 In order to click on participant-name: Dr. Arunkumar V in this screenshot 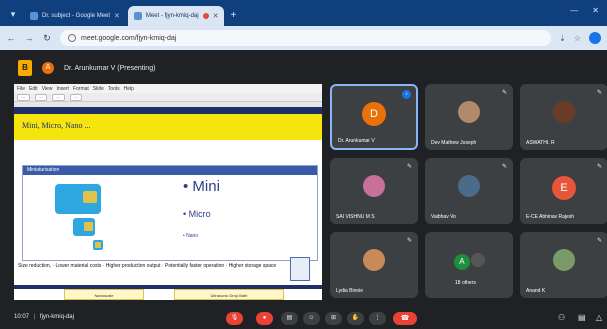, I will do `click(356, 141)`.